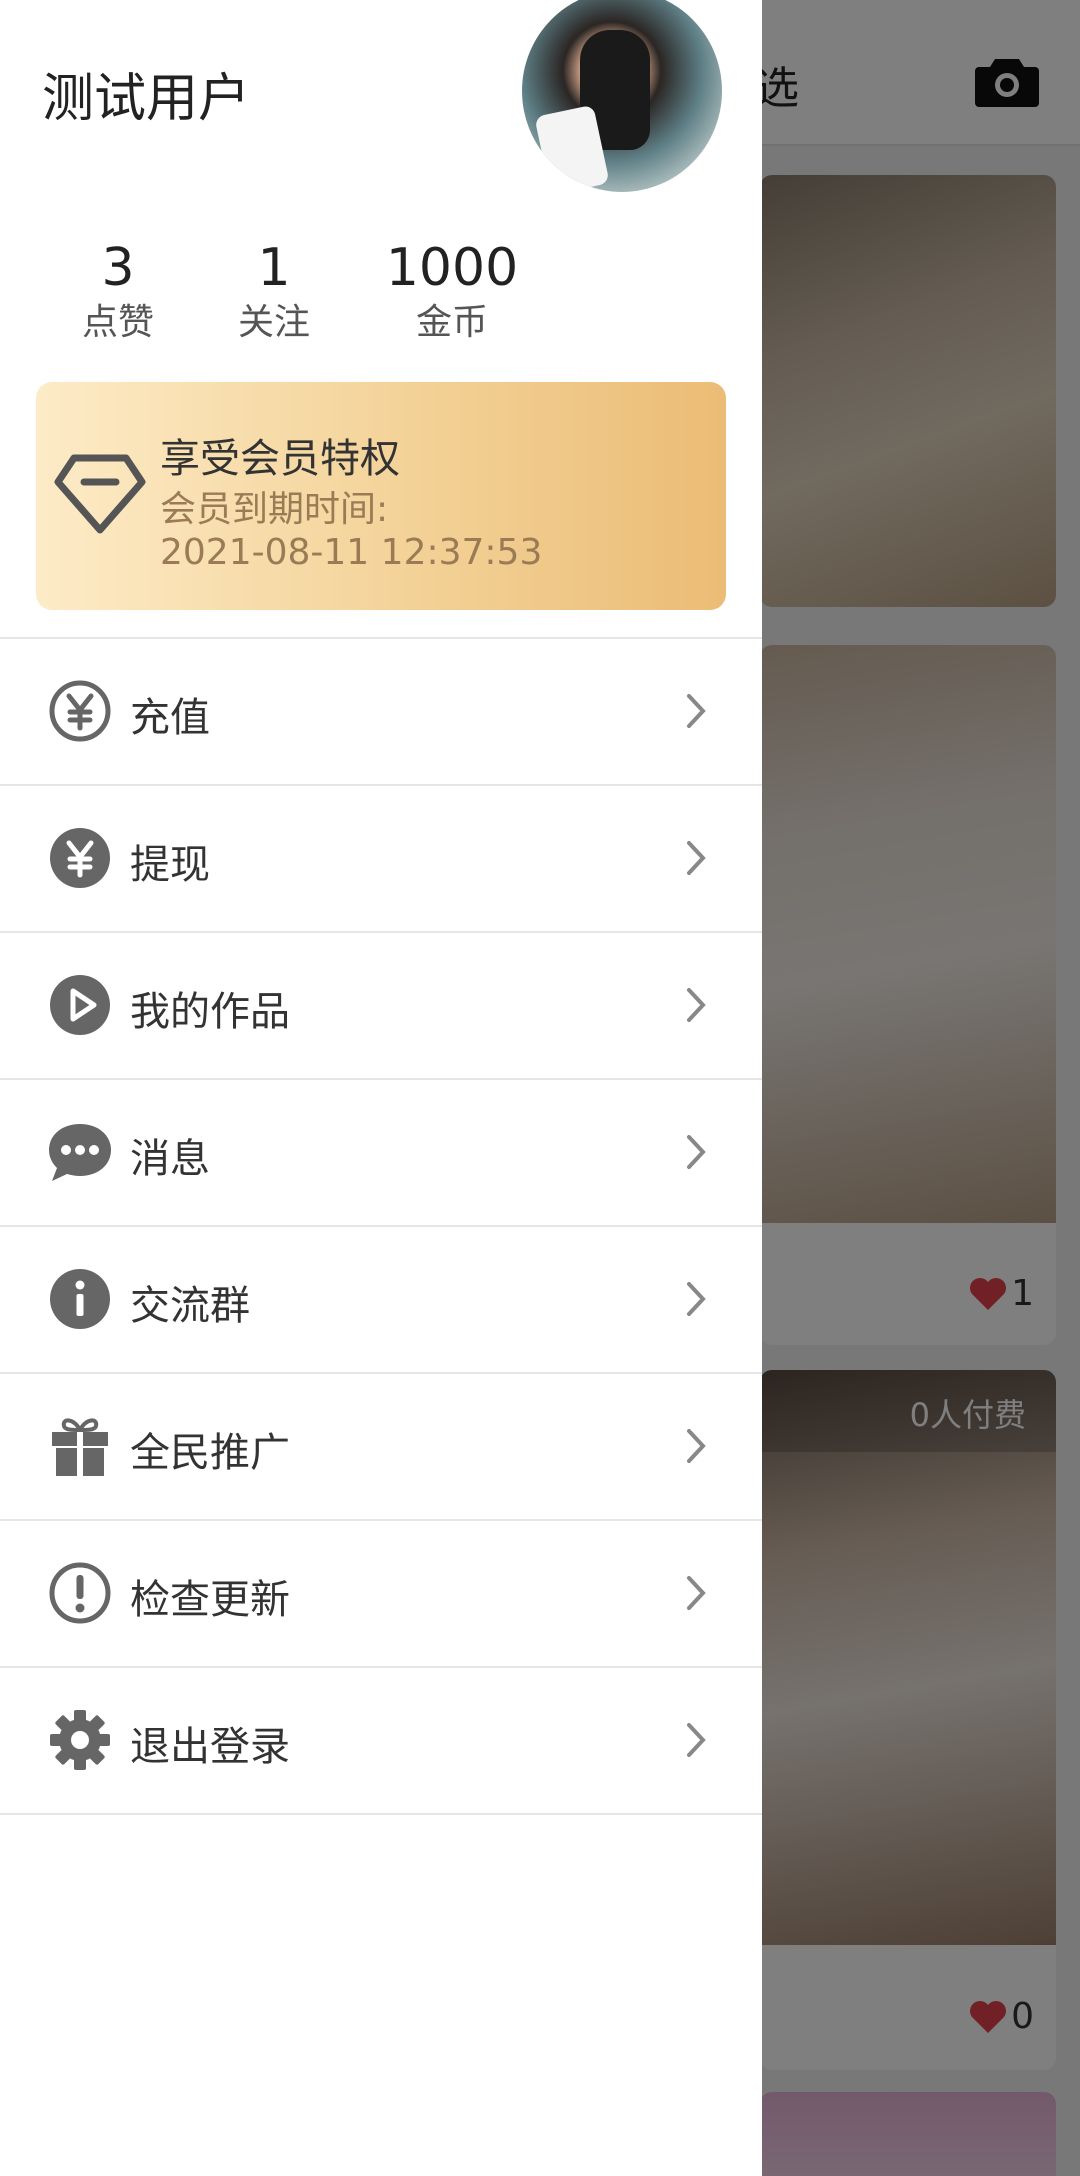 The image size is (1080, 2176). What do you see at coordinates (80, 1593) in the screenshot?
I see `exclamation-circle-icon` at bounding box center [80, 1593].